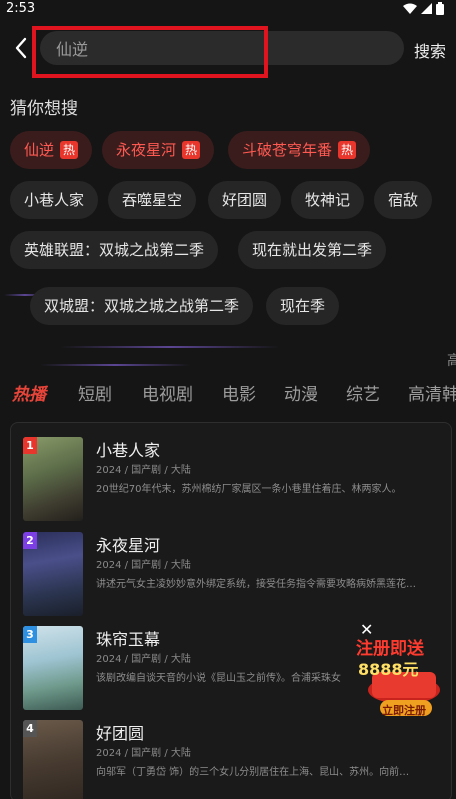  What do you see at coordinates (239, 392) in the screenshot?
I see `tab-movie: 电影` at bounding box center [239, 392].